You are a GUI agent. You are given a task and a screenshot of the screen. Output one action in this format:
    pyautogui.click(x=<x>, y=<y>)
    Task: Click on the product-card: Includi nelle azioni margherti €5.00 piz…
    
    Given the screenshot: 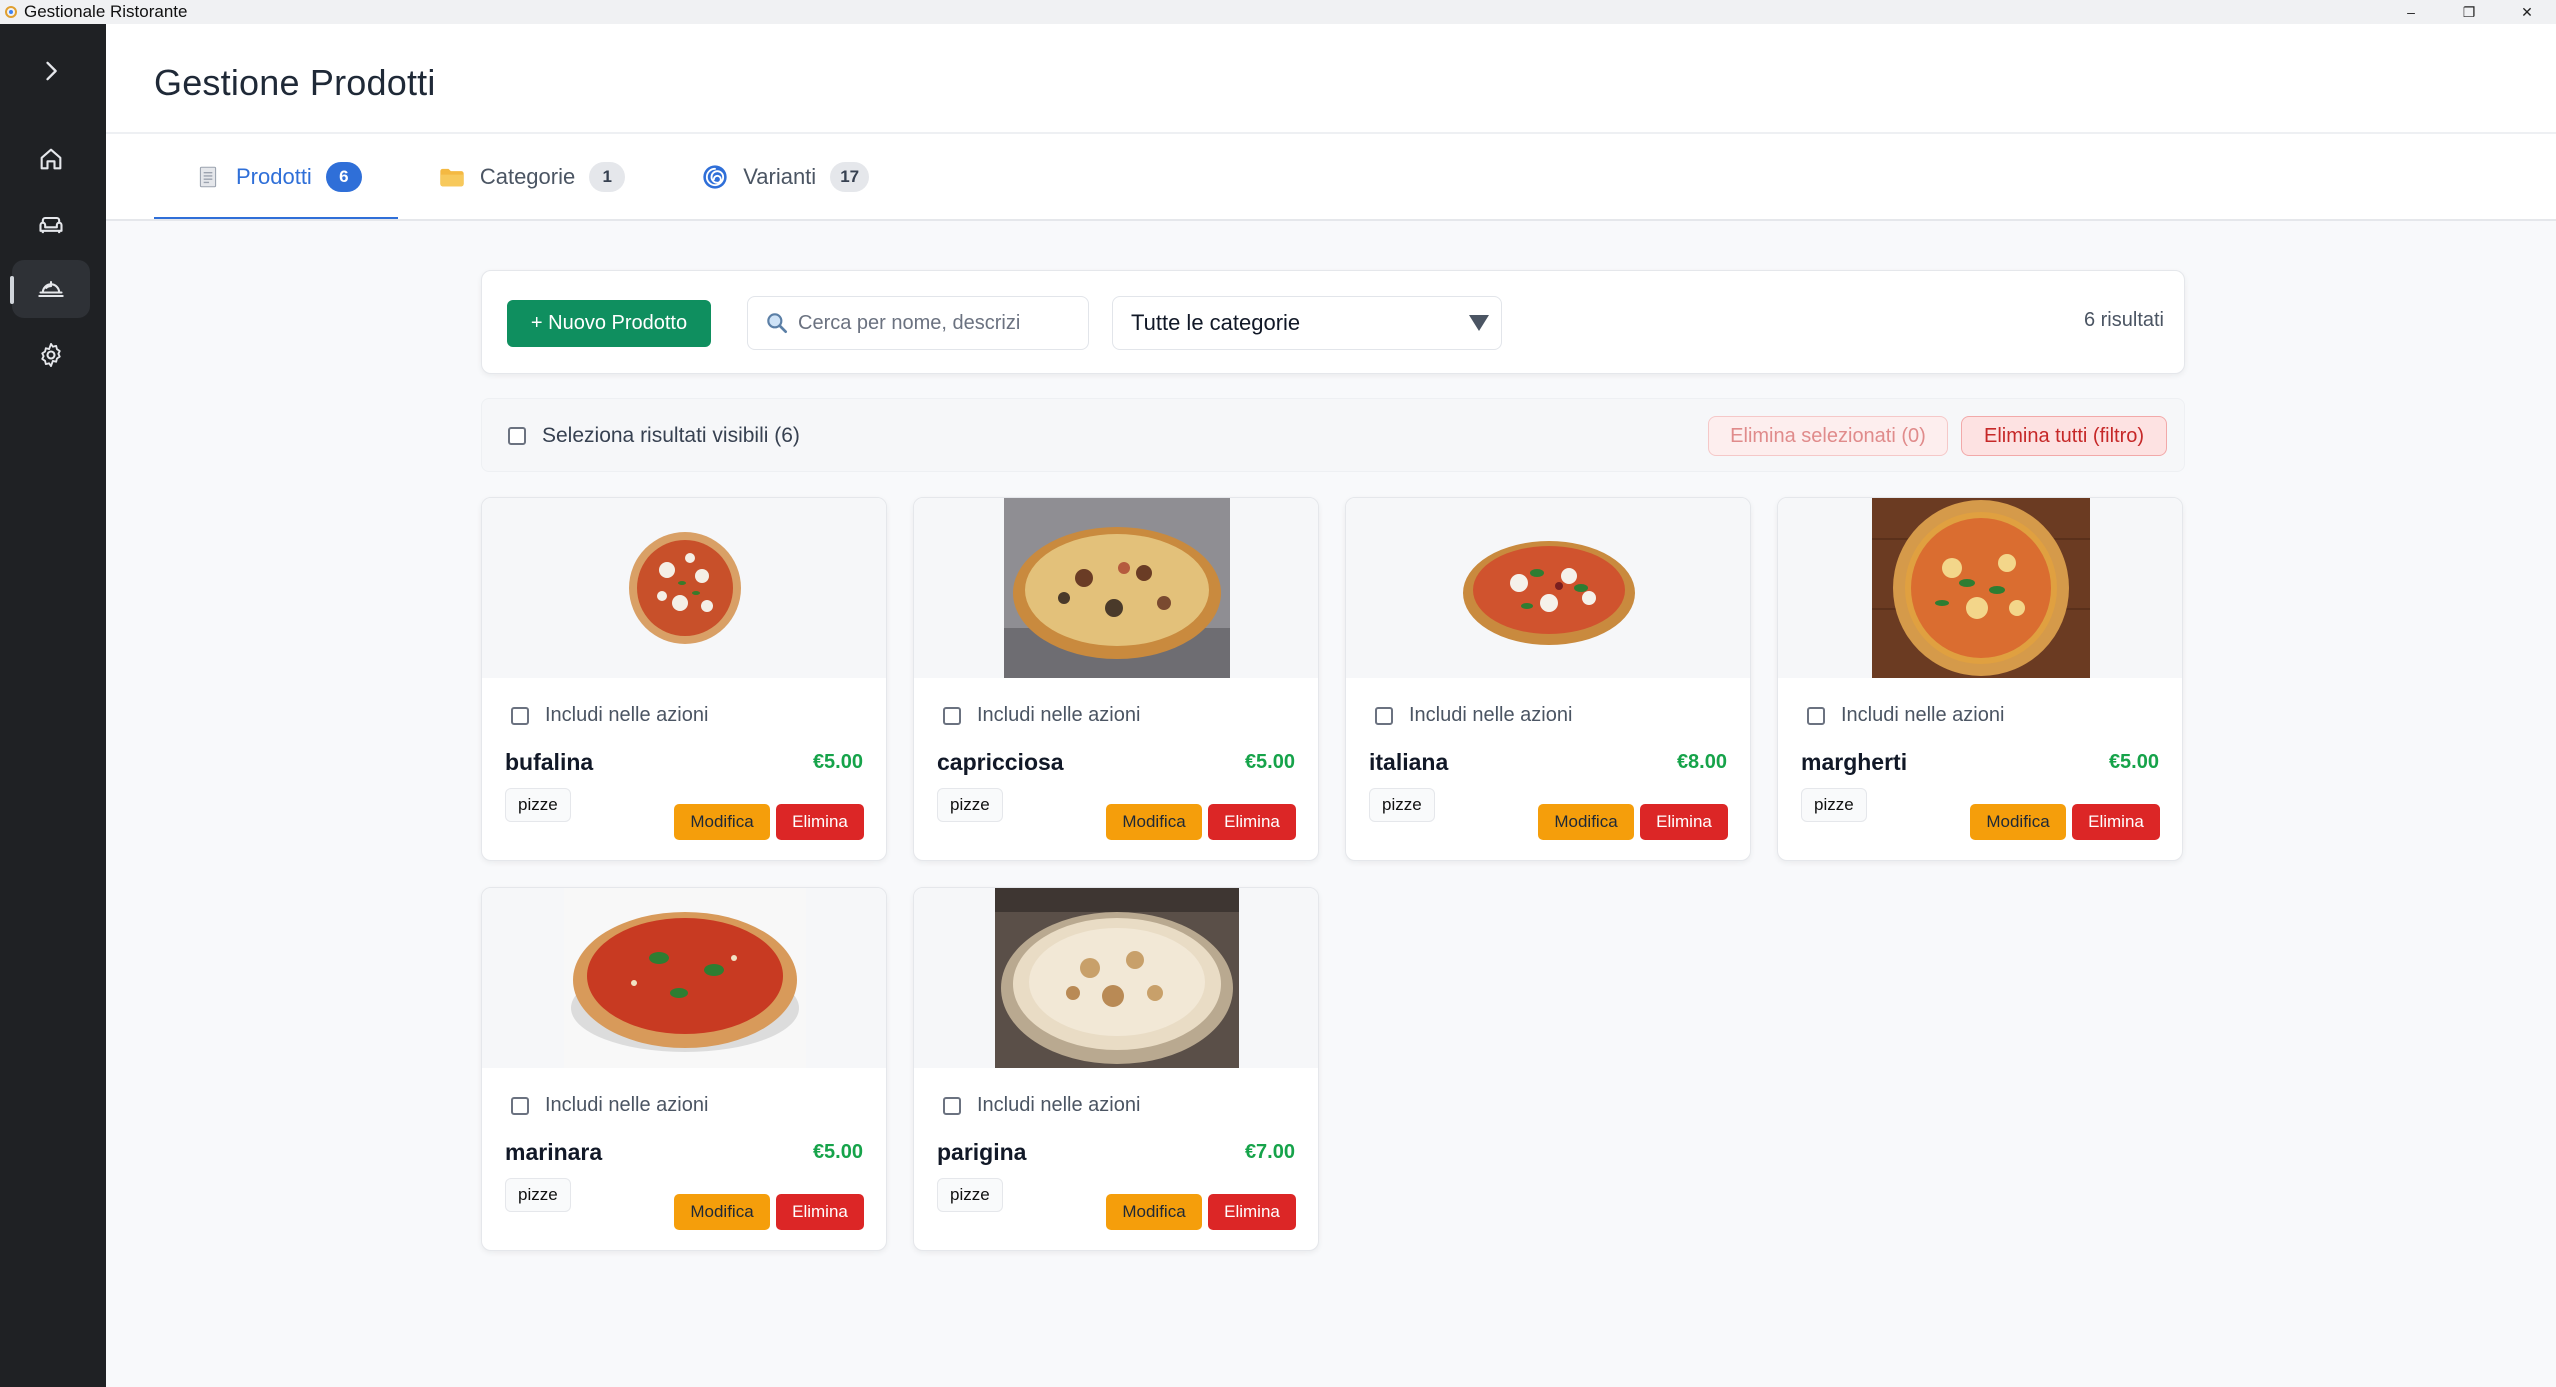 What is the action you would take?
    pyautogui.click(x=1980, y=679)
    